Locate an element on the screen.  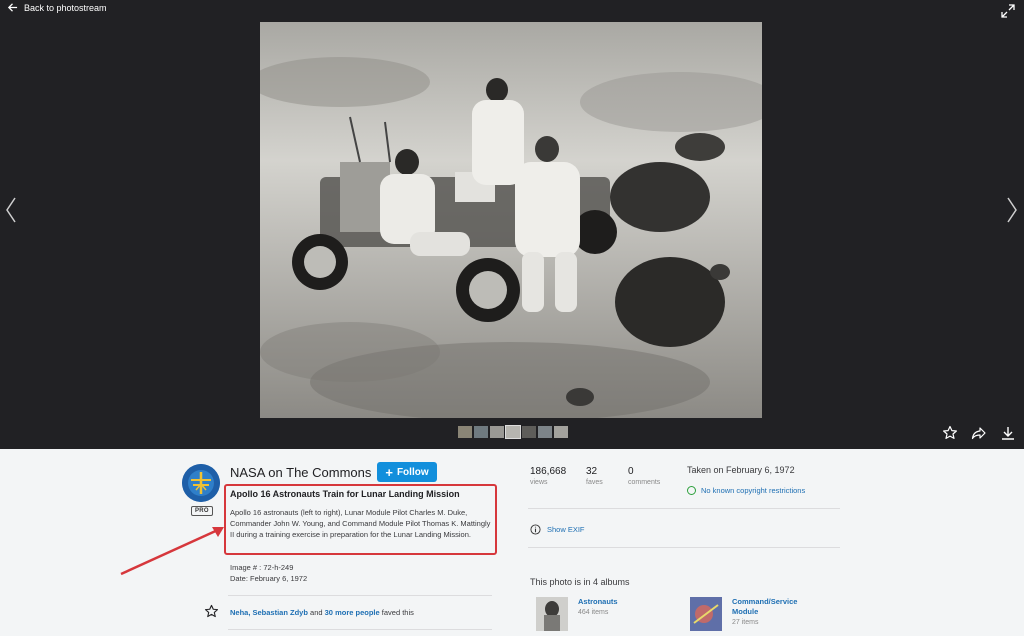
album-count: 27 items is located at coordinates (745, 622).